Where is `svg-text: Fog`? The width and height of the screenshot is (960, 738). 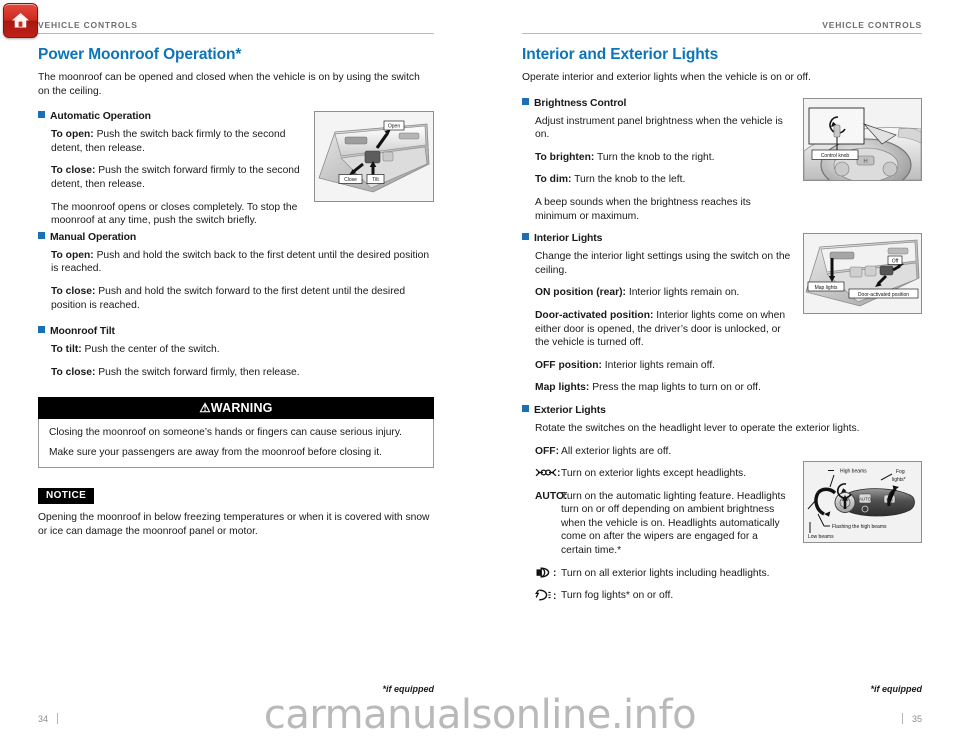
svg-text: Fog is located at coordinates (900, 472).